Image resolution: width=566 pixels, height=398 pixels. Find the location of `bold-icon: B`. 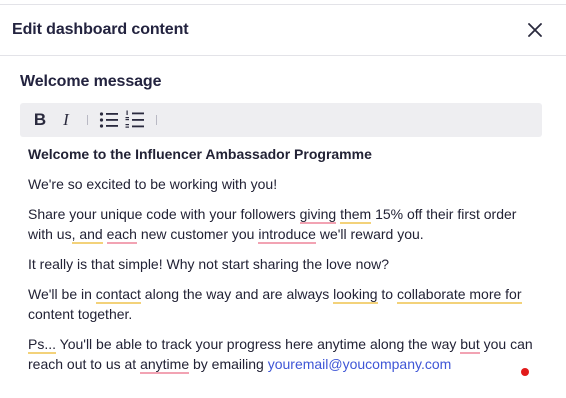

bold-icon: B is located at coordinates (40, 119).